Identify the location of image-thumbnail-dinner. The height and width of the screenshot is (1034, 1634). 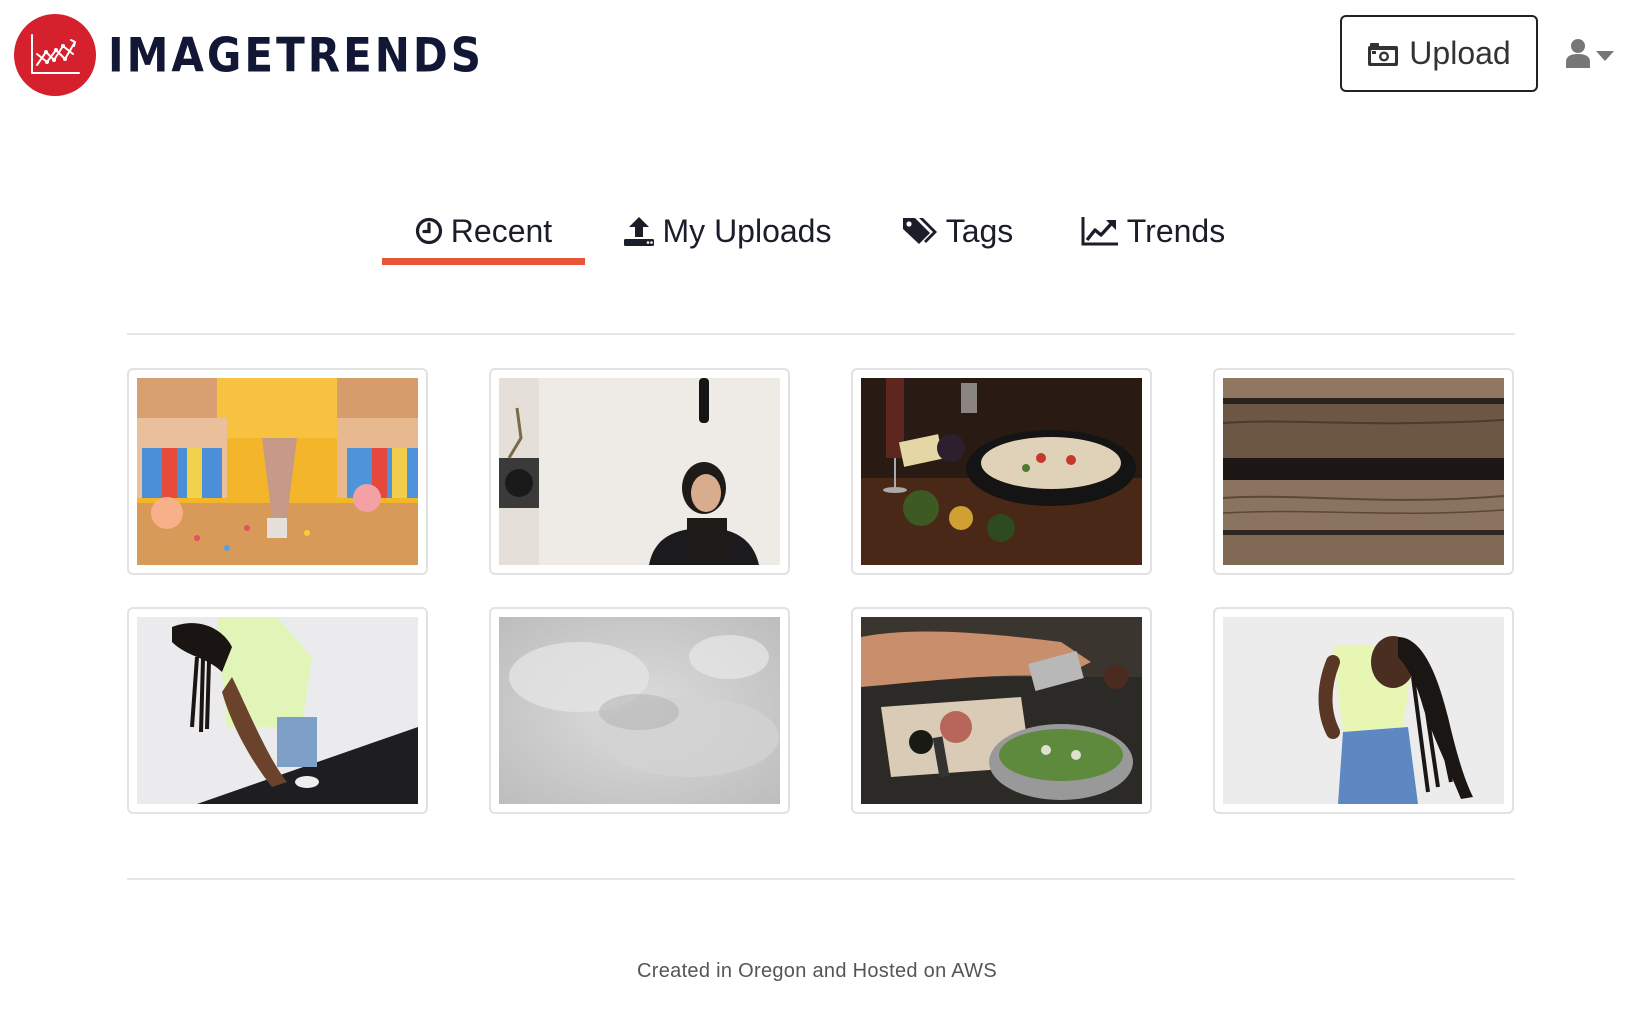
(1001, 471).